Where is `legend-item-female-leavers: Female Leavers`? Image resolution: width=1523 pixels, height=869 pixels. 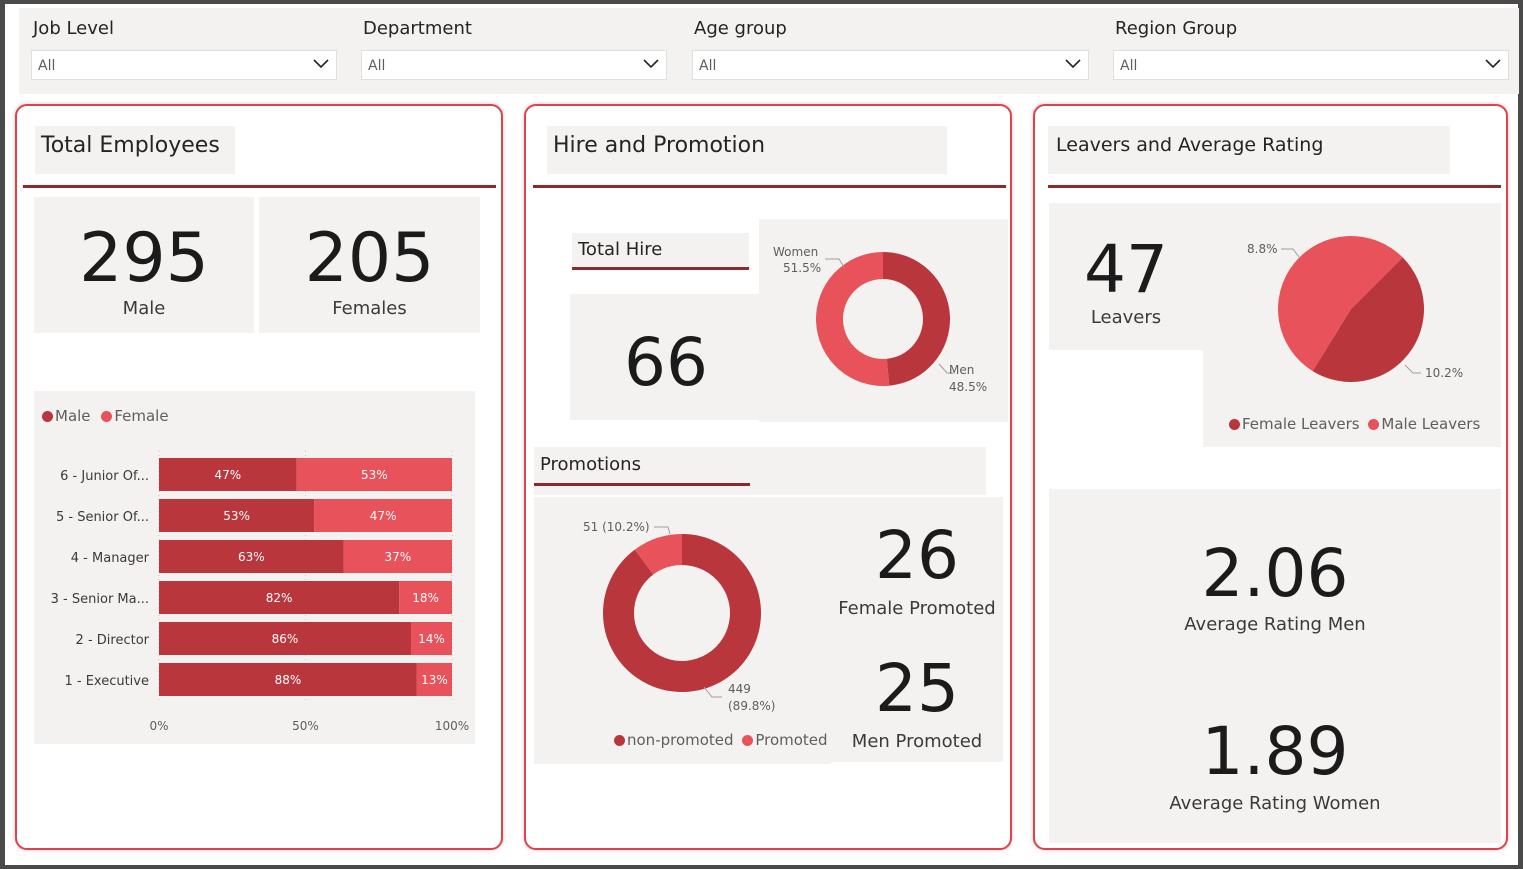
legend-item-female-leavers: Female Leavers is located at coordinates (1294, 424).